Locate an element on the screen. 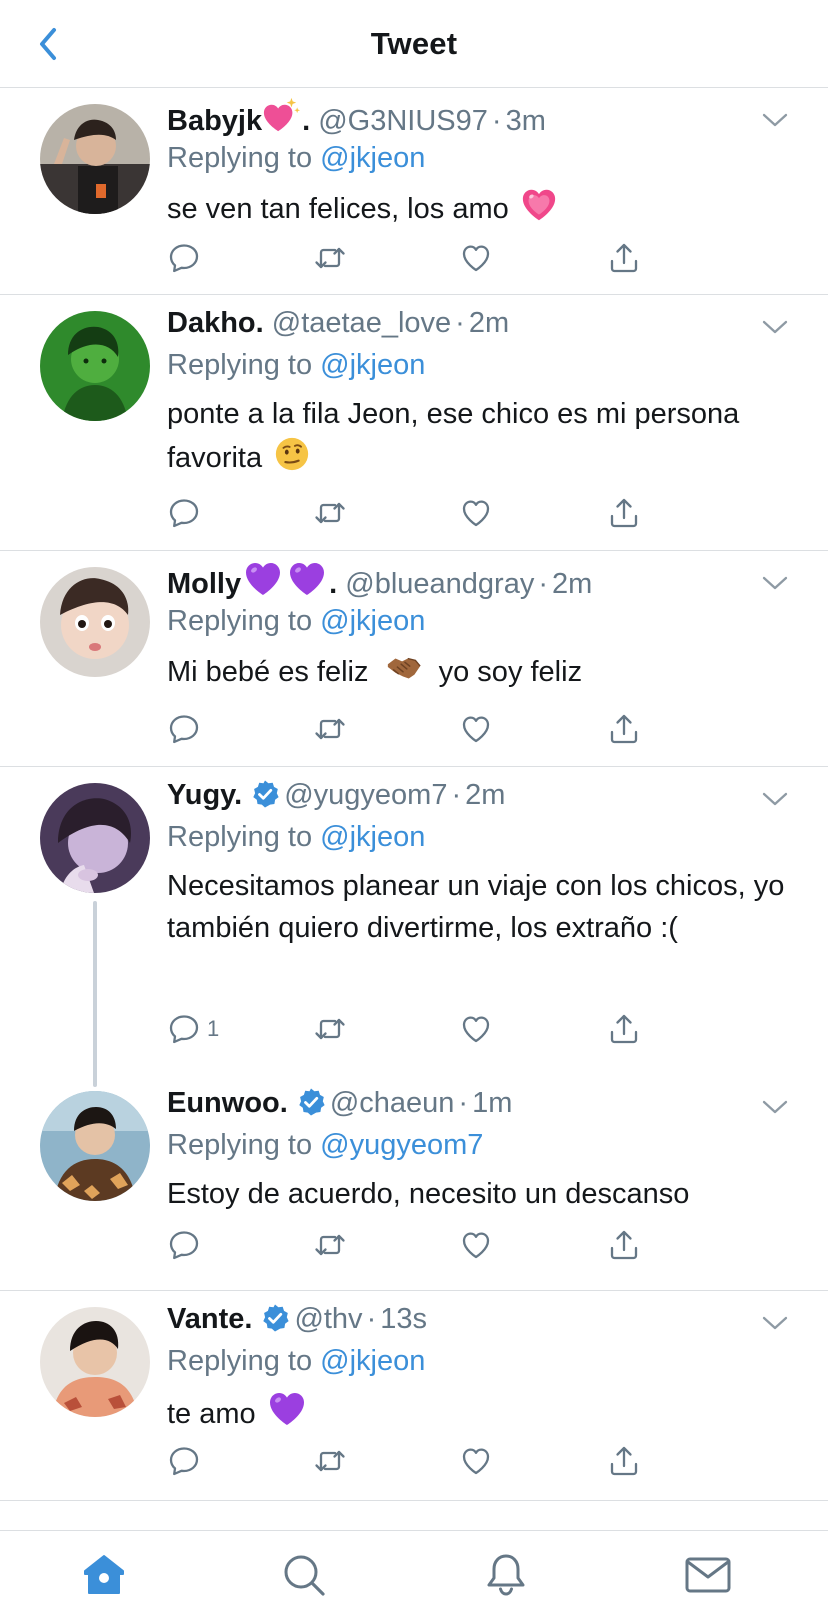 This screenshot has height=1618, width=828. tweet-time: 2m is located at coordinates (572, 584).